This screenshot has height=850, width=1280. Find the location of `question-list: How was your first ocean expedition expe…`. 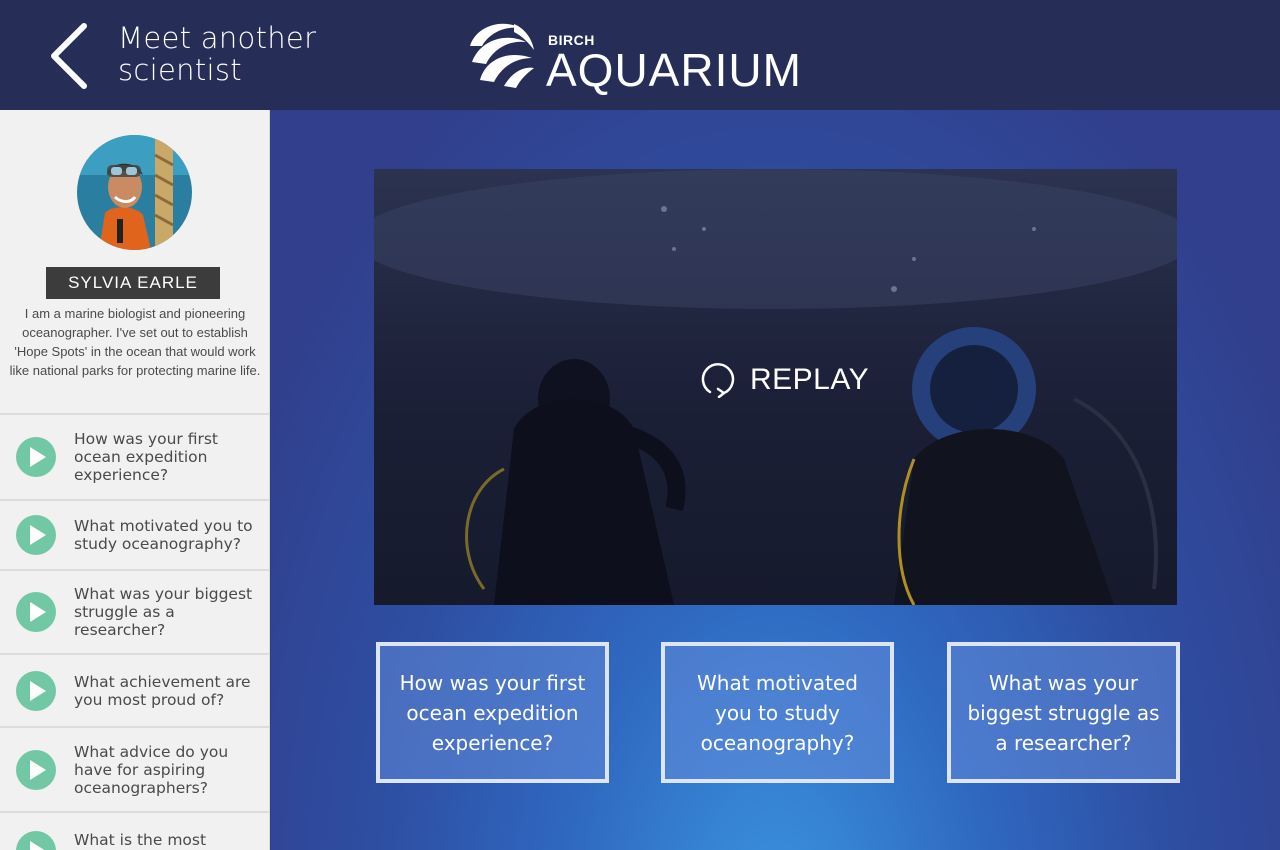

question-list: How was your first ocean expedition expe… is located at coordinates (134, 631).